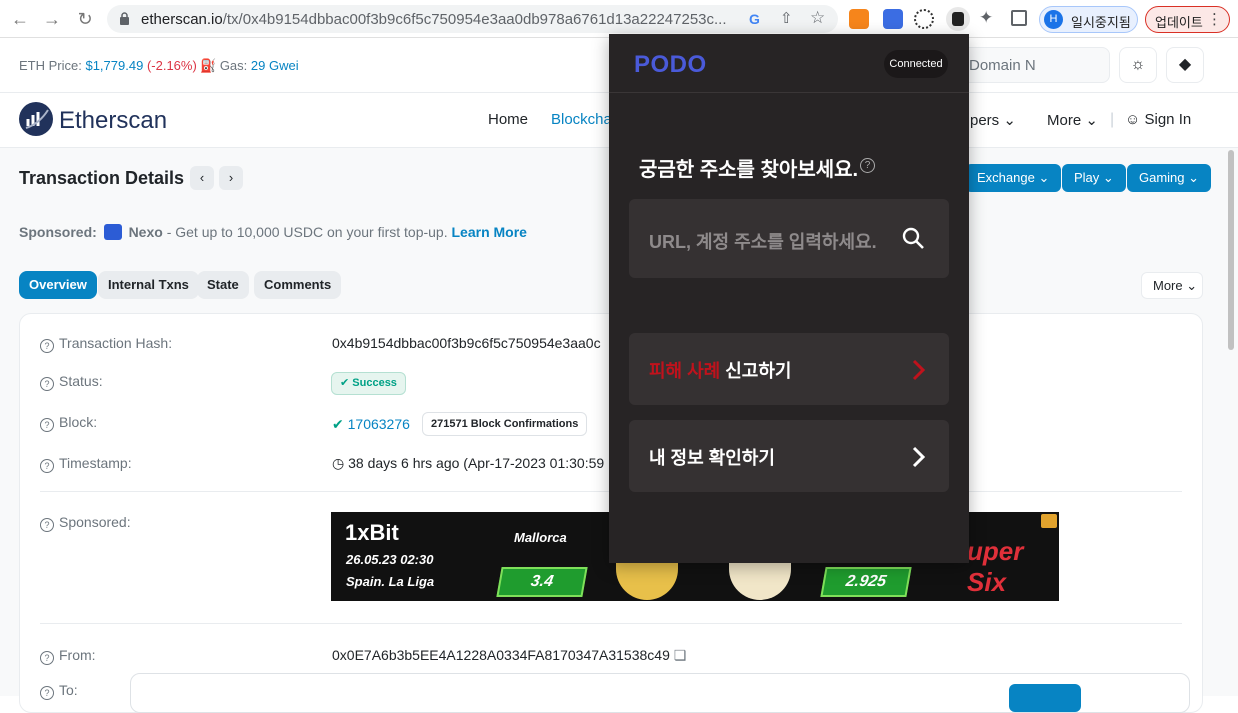 Image resolution: width=1238 pixels, height=713 pixels. I want to click on page-title: Transaction Details, so click(102, 178).